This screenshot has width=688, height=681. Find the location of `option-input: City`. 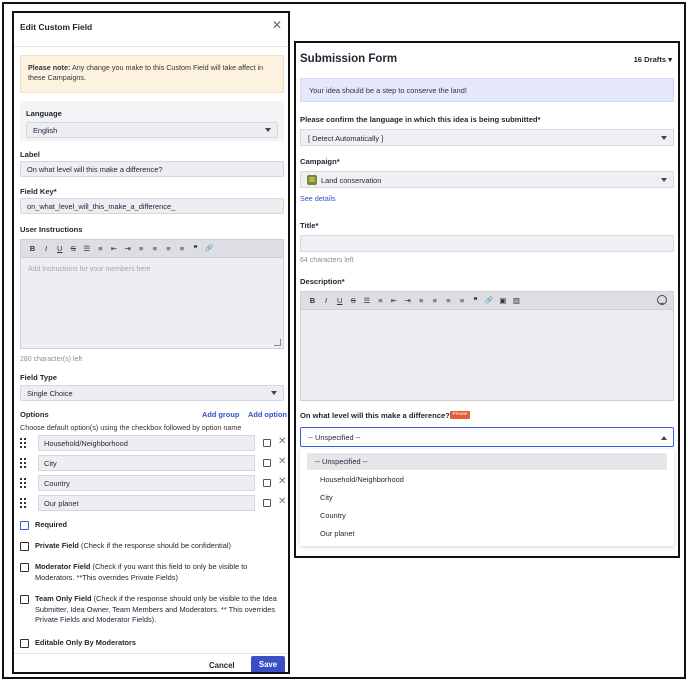

option-input: City is located at coordinates (146, 463).